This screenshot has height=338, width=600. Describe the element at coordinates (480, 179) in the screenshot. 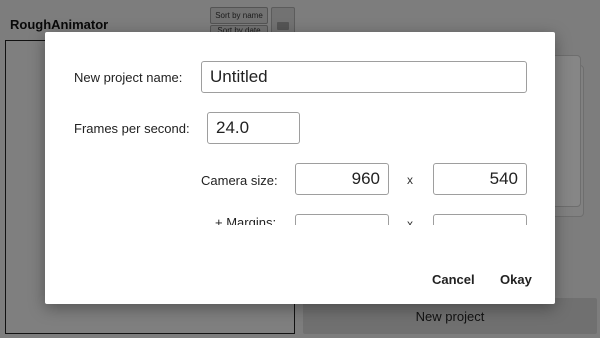

I see `camera-height-input` at that location.